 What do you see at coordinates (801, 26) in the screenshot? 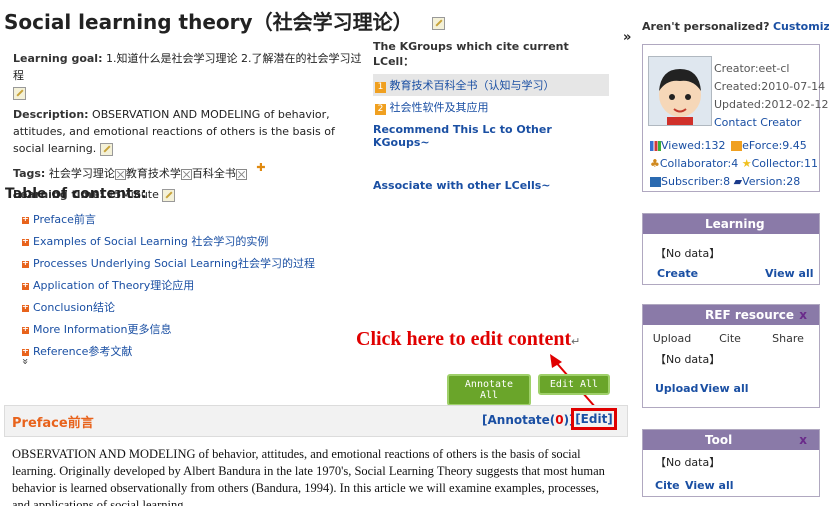
I see `customize-link: Customize` at bounding box center [801, 26].